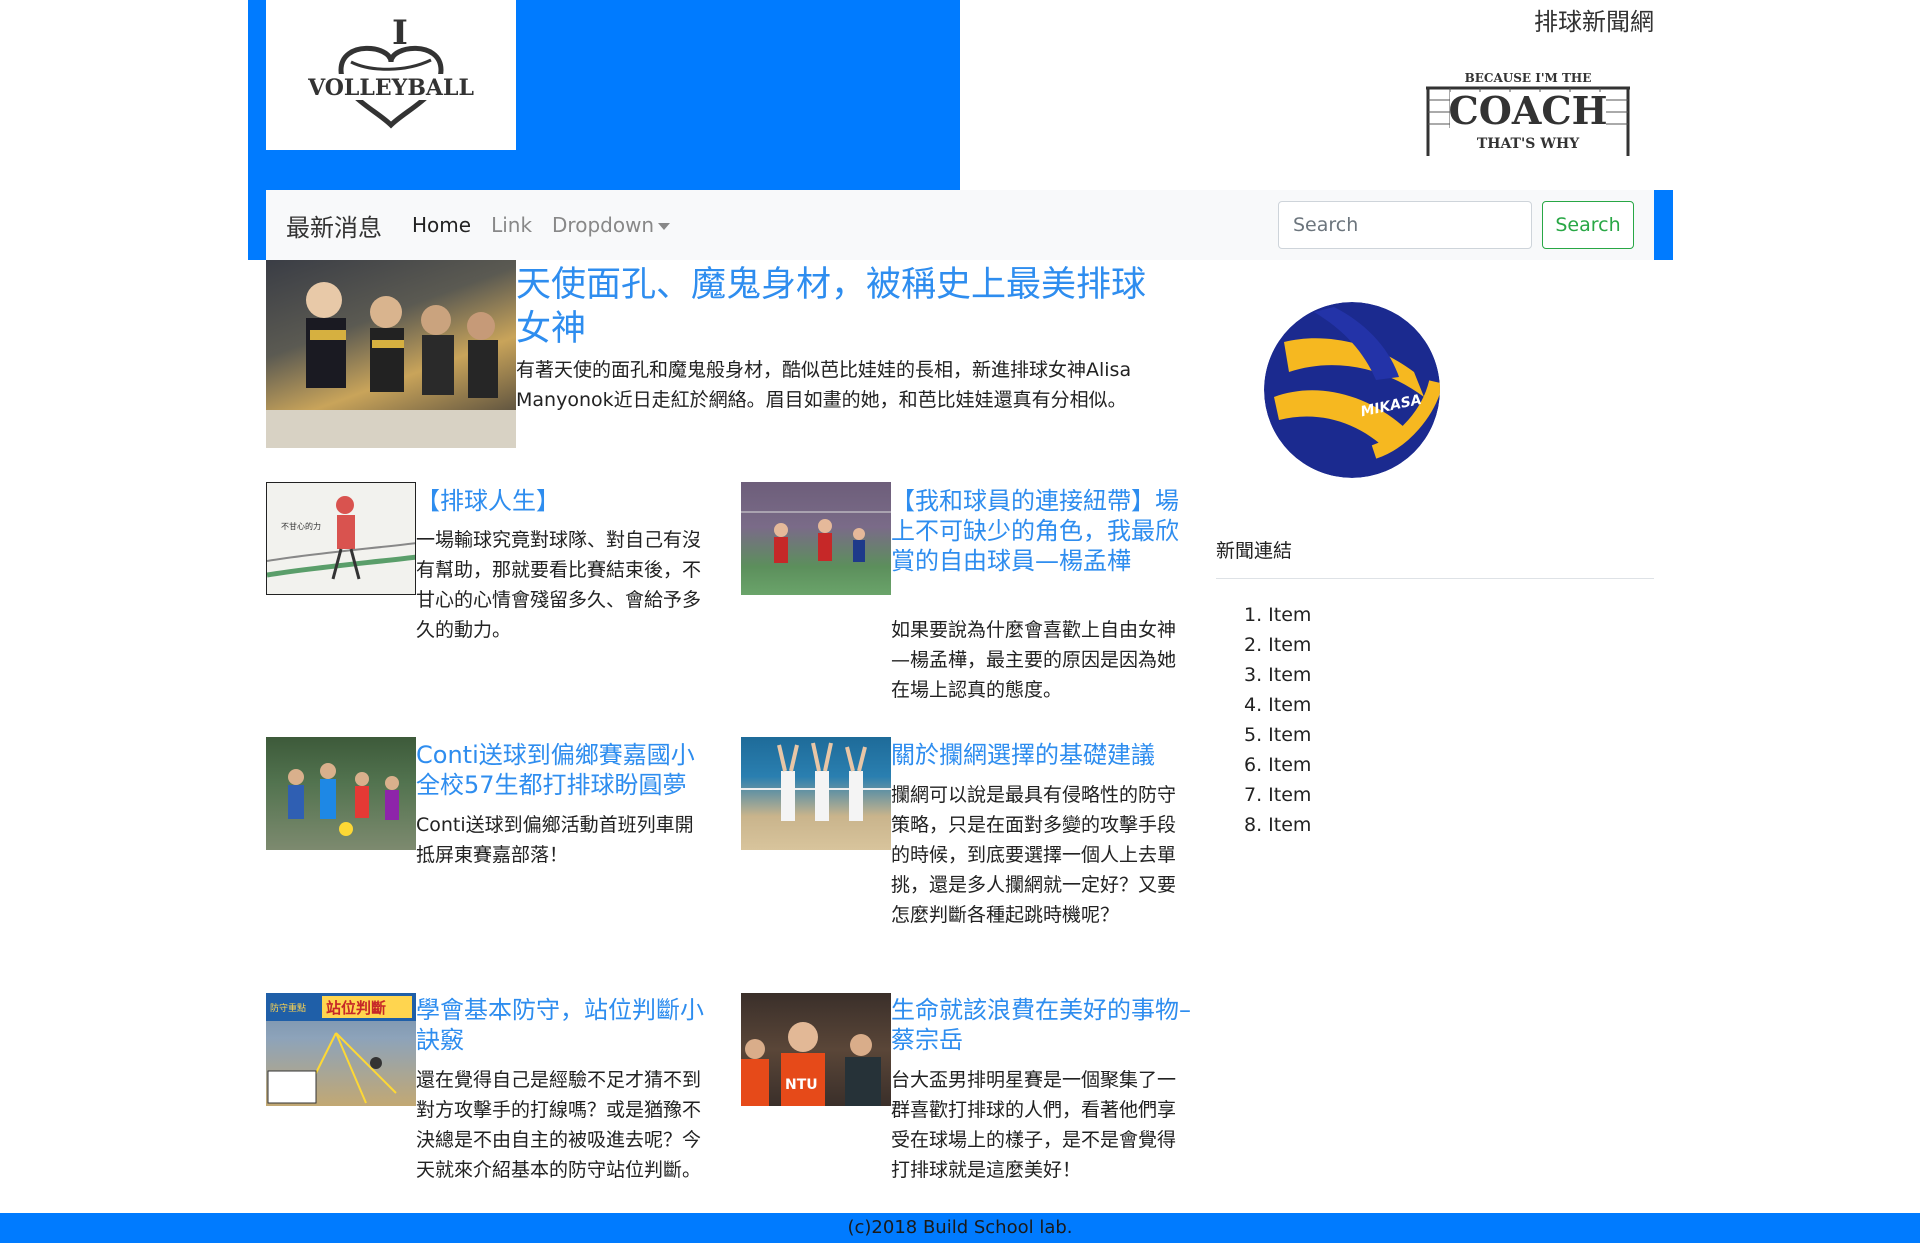 The height and width of the screenshot is (1243, 1920). What do you see at coordinates (511, 225) in the screenshot?
I see `nav-link-link: Link` at bounding box center [511, 225].